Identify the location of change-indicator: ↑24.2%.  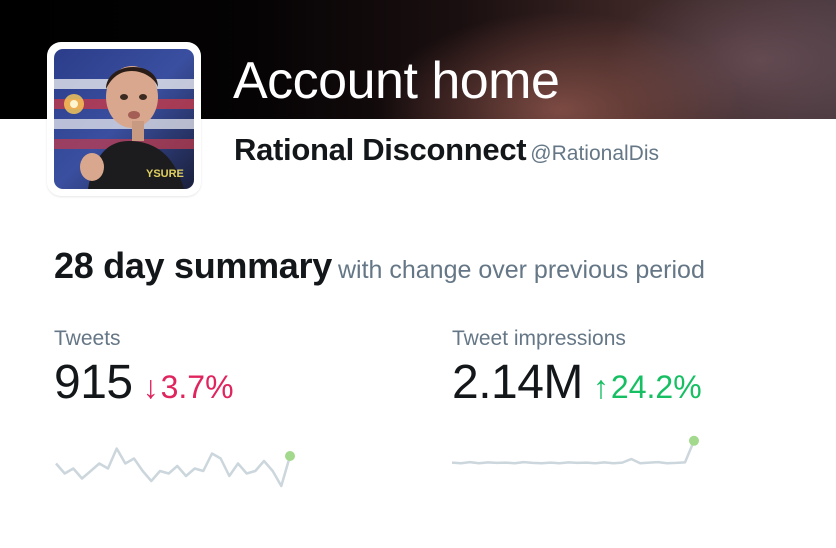
(647, 387).